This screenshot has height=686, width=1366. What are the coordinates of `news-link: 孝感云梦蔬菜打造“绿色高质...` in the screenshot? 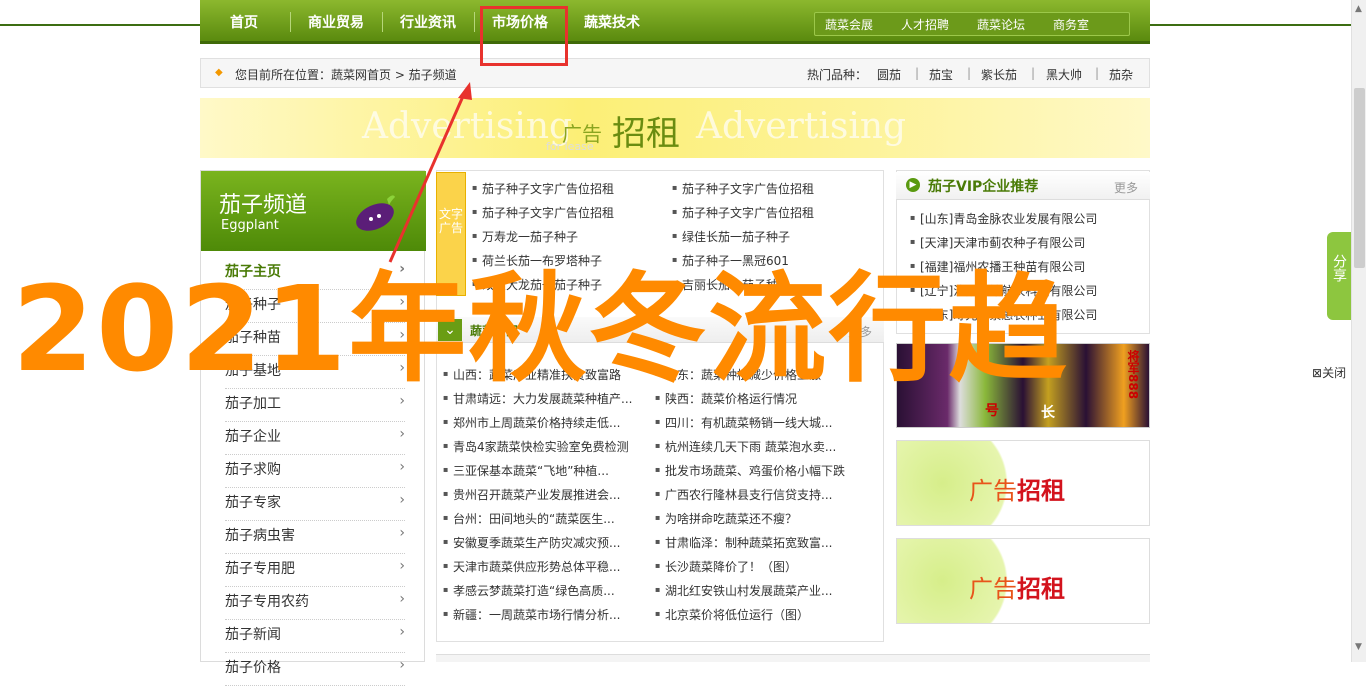 It's located at (534, 590).